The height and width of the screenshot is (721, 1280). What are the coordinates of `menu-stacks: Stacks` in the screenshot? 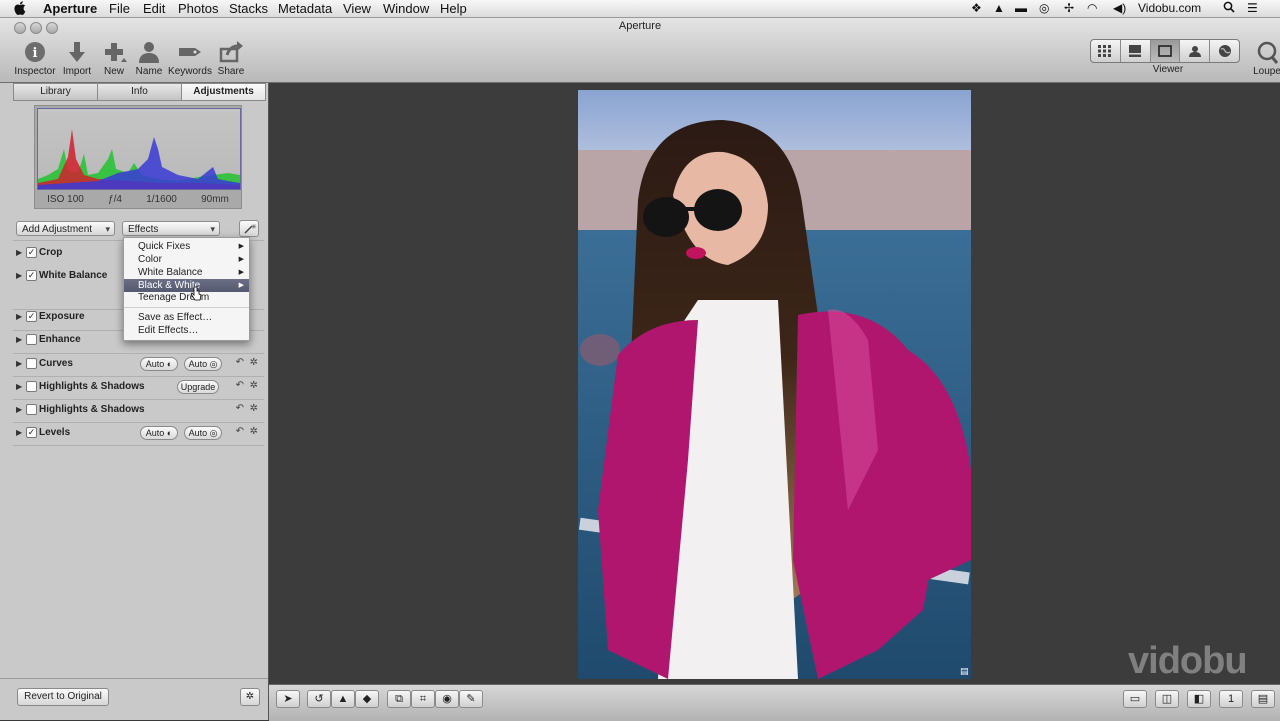 It's located at (248, 8).